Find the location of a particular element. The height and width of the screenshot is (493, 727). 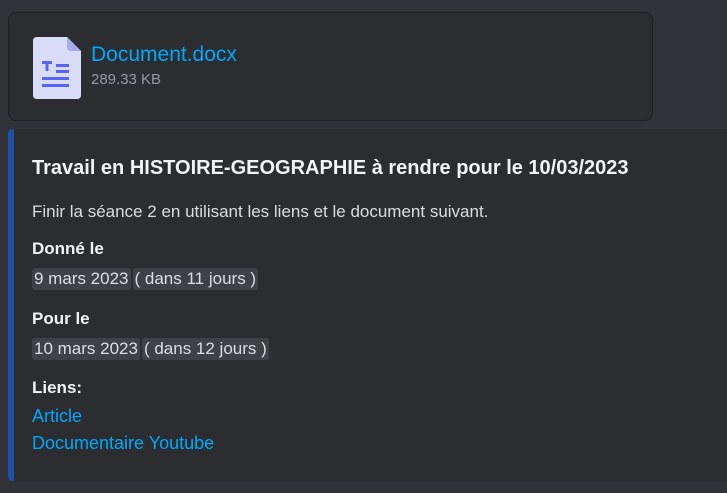

file-name-link: Document.docx is located at coordinates (164, 55).